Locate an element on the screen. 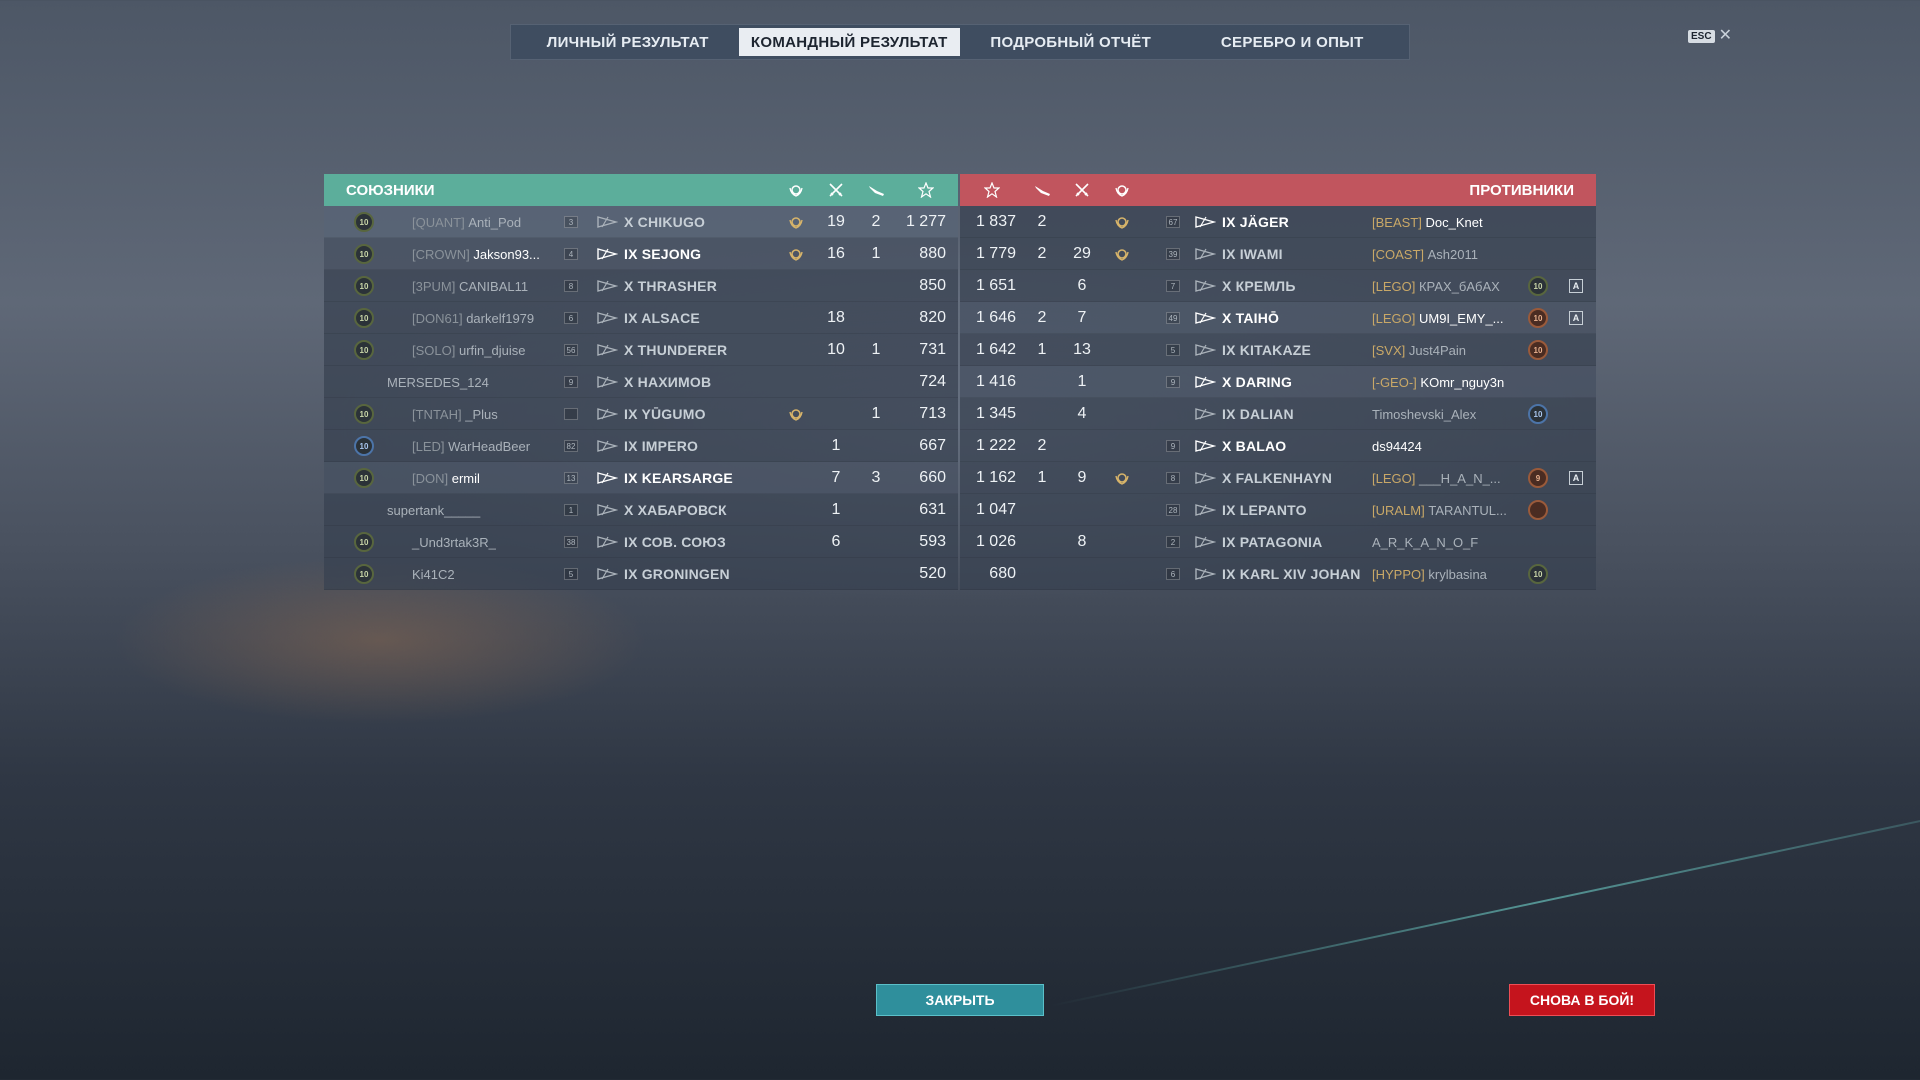 The image size is (1920, 1080). player-nick: supertank_____ is located at coordinates (434, 510).